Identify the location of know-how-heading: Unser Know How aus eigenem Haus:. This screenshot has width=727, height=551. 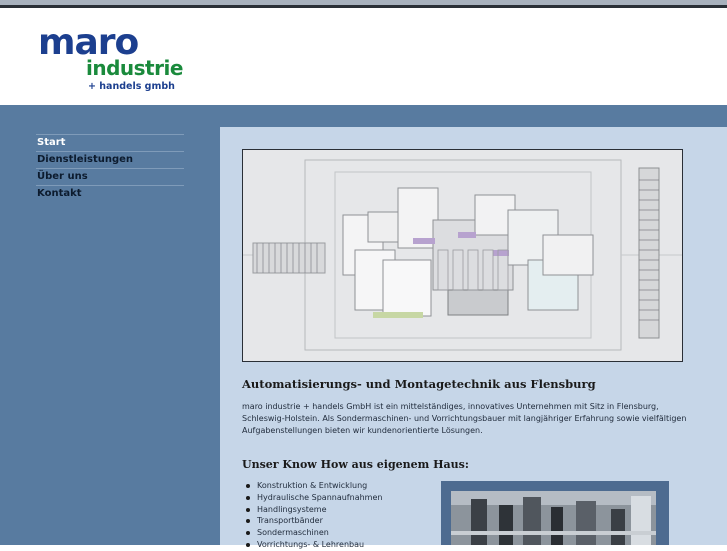
(355, 464).